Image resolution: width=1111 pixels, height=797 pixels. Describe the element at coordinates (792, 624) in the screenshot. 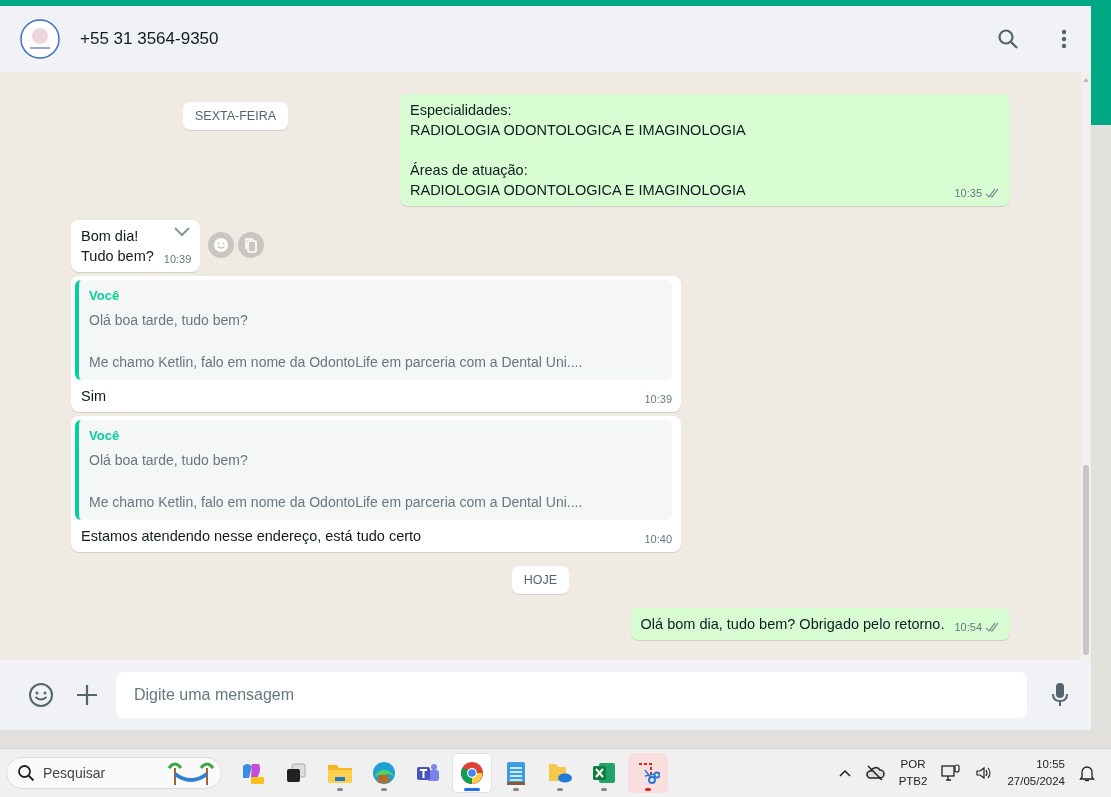

I see `message-text: Olá bom dia, tudo bem? Obrigado pelo retorno.` at that location.